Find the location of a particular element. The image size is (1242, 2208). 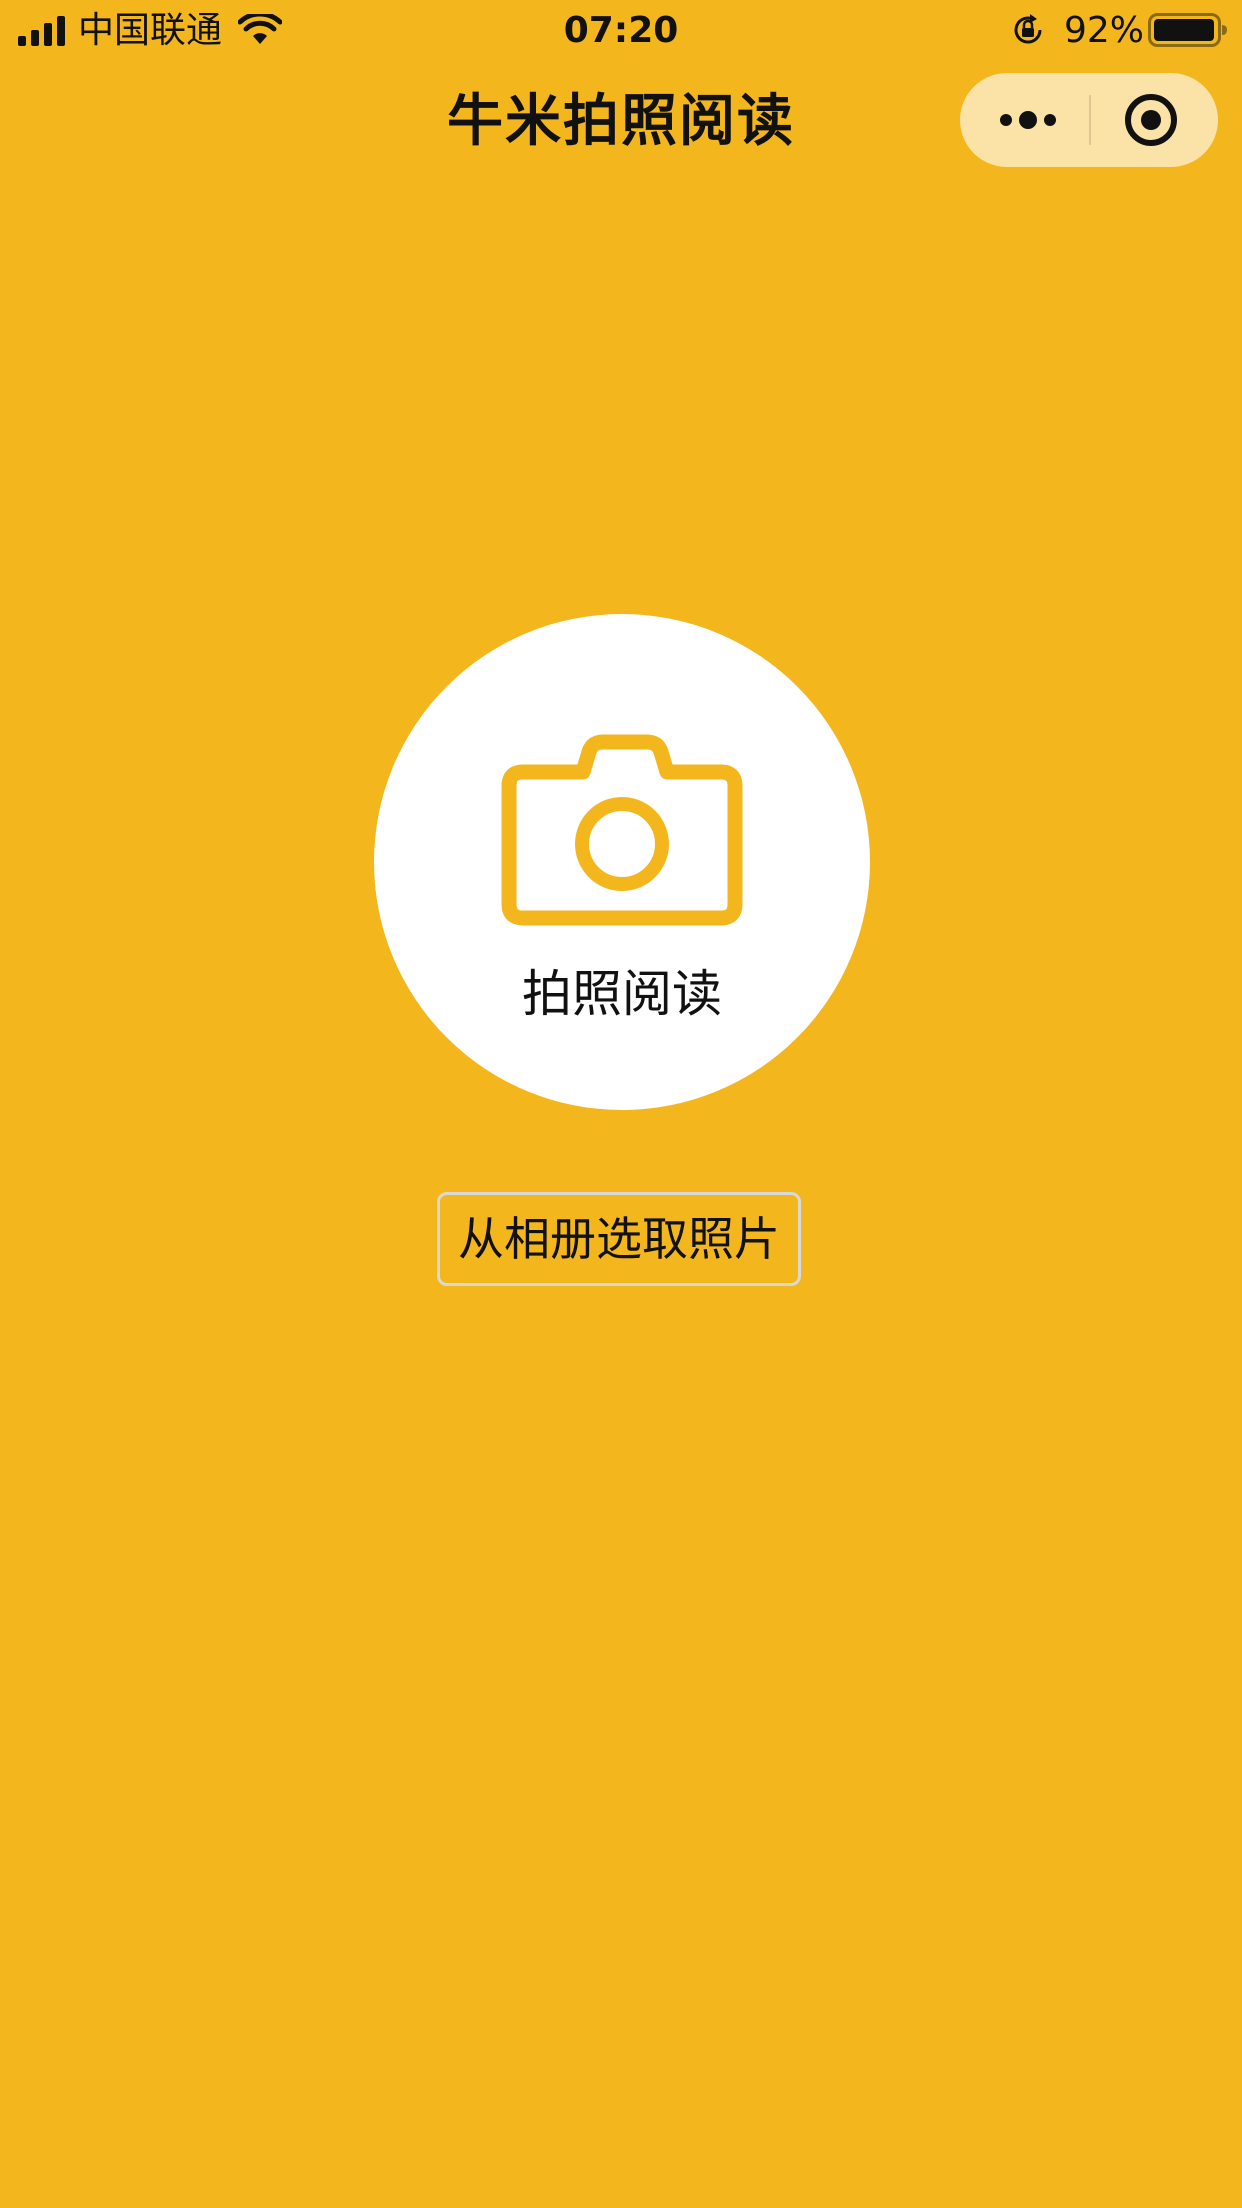

take-photo-button: 拍照阅读 is located at coordinates (622, 862).